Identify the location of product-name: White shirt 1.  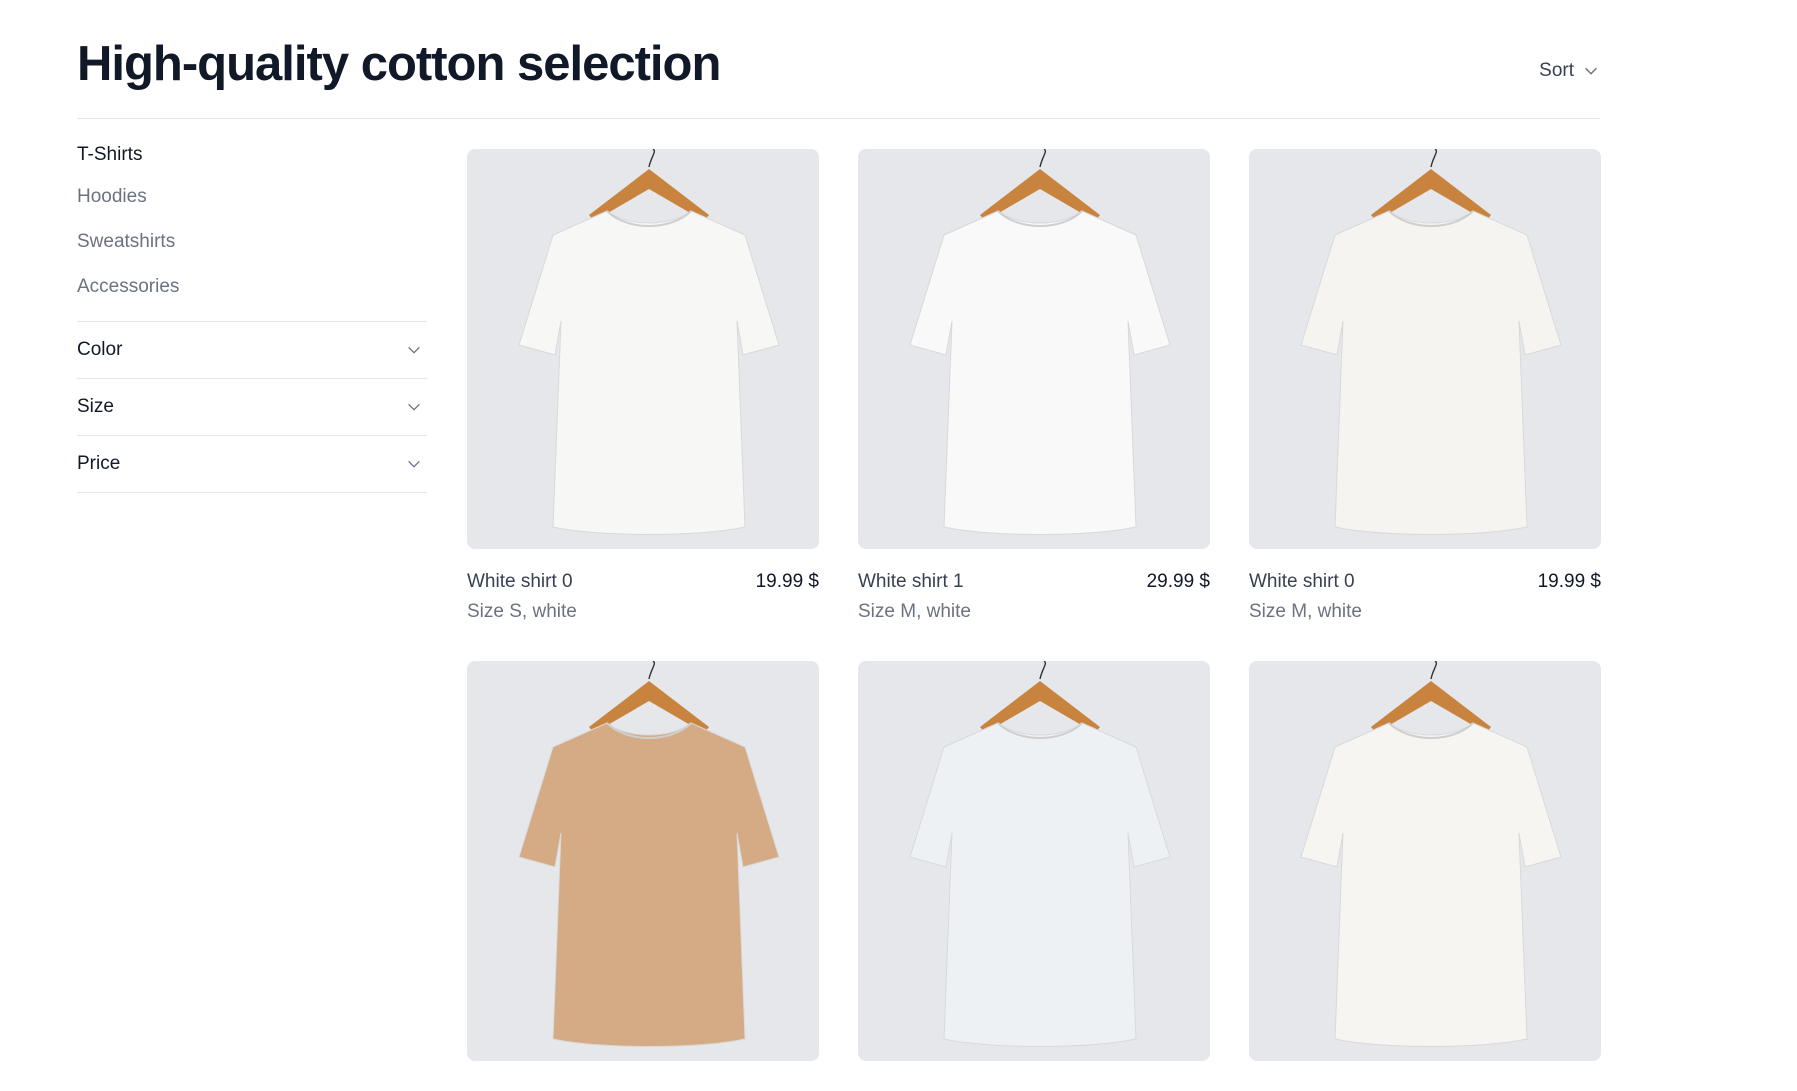
(911, 582).